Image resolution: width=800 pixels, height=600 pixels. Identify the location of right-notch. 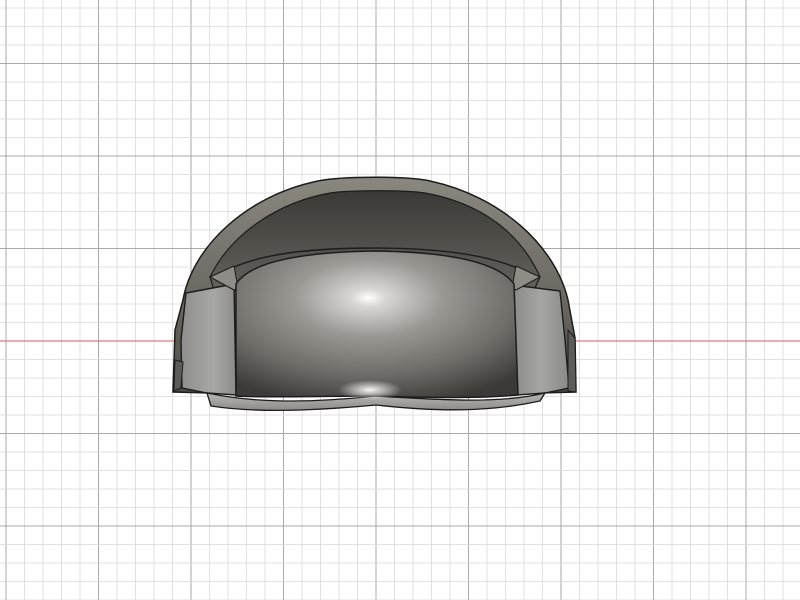
(572, 360).